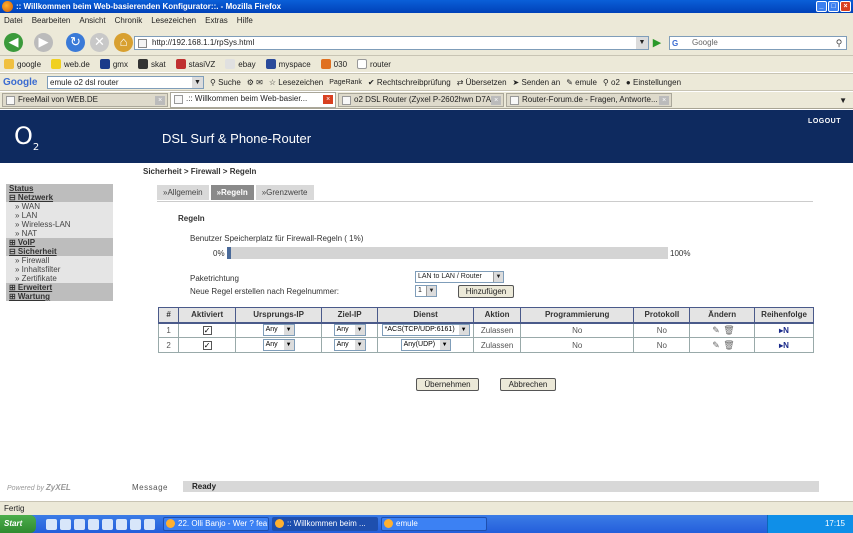 This screenshot has width=853, height=533. What do you see at coordinates (447, 384) in the screenshot?
I see `apply-button: Übernehmen` at bounding box center [447, 384].